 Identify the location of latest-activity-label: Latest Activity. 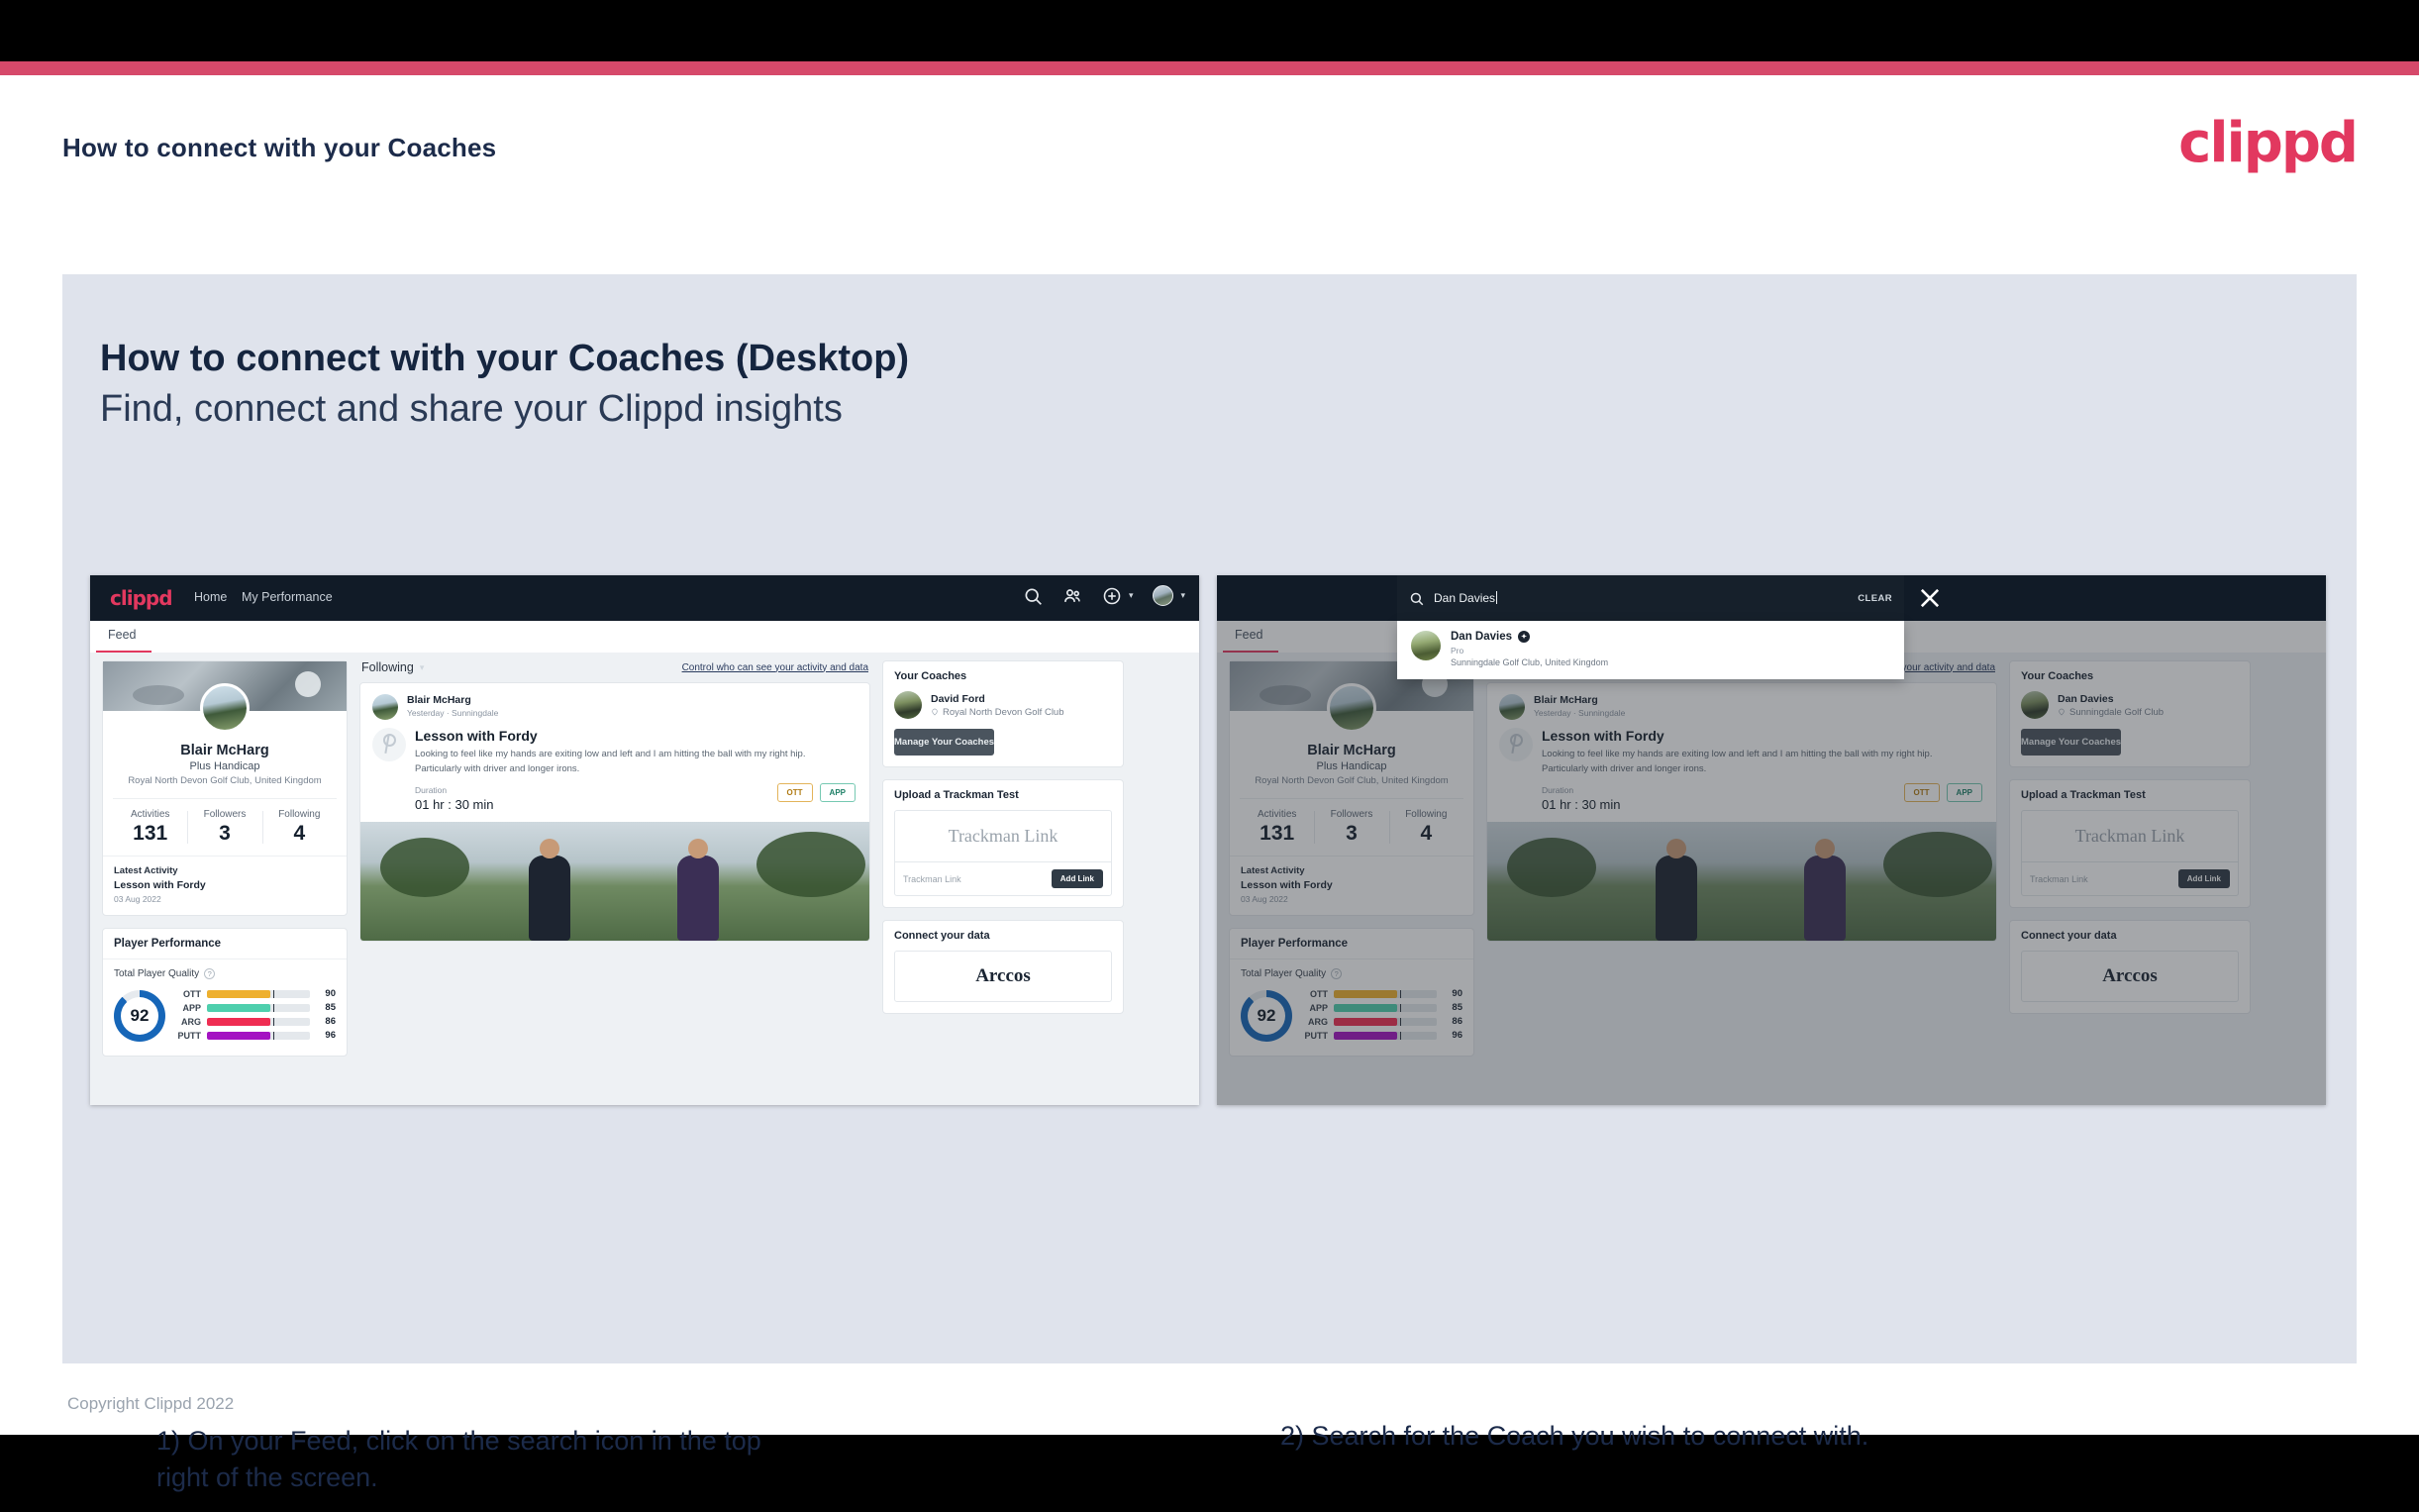
(146, 870).